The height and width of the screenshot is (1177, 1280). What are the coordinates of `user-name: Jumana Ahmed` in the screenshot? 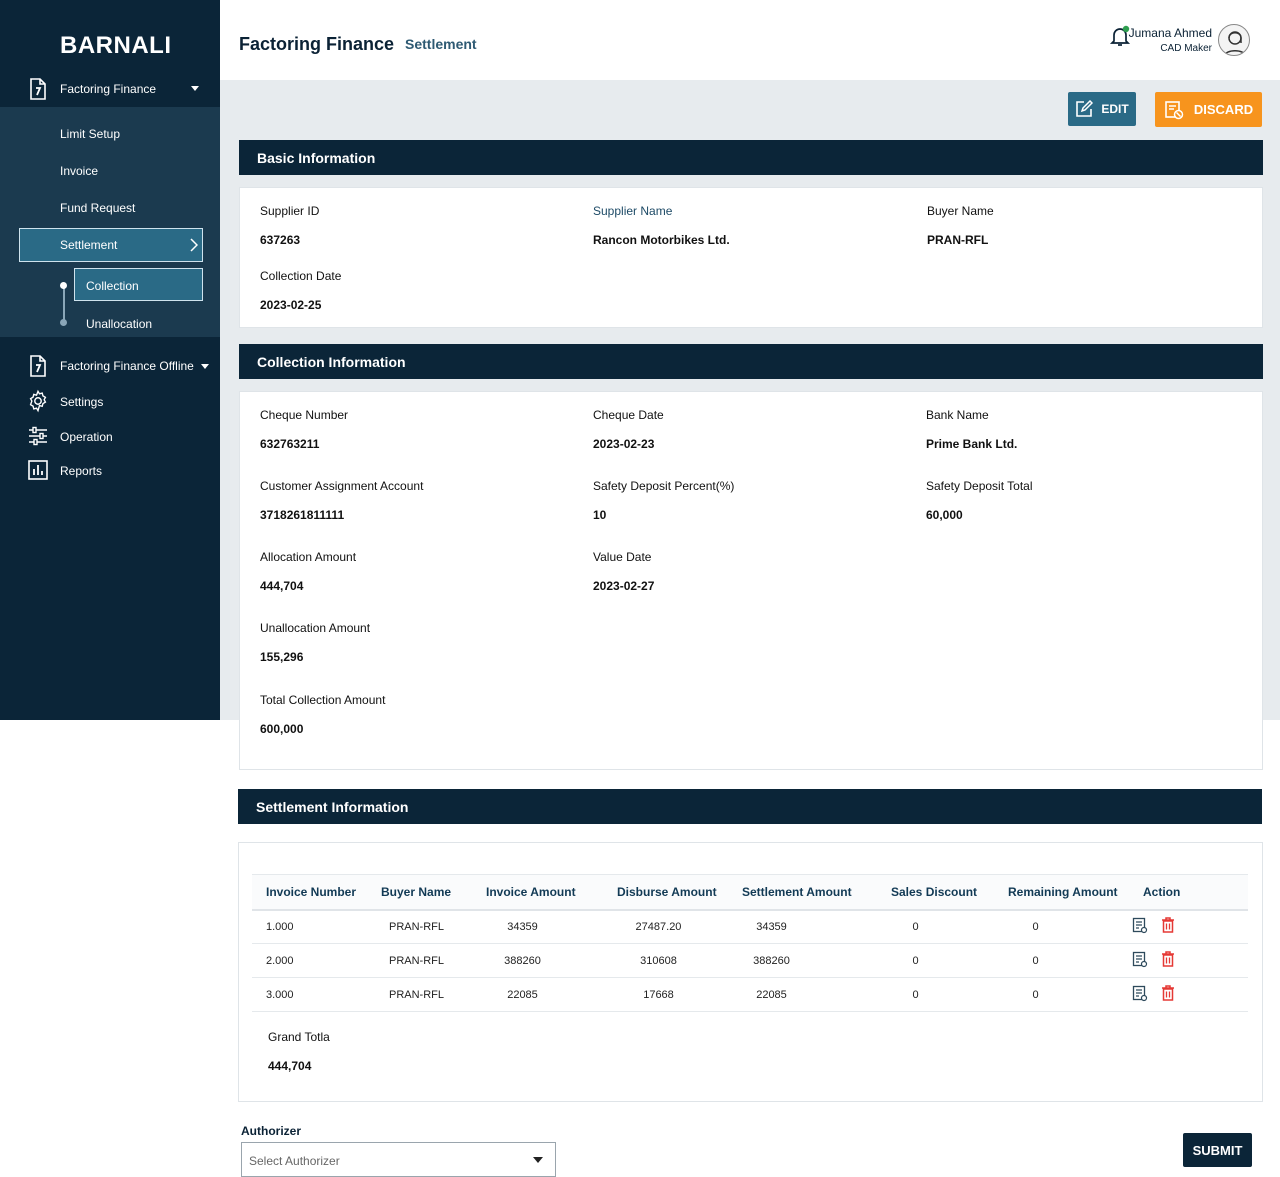 It's located at (1170, 33).